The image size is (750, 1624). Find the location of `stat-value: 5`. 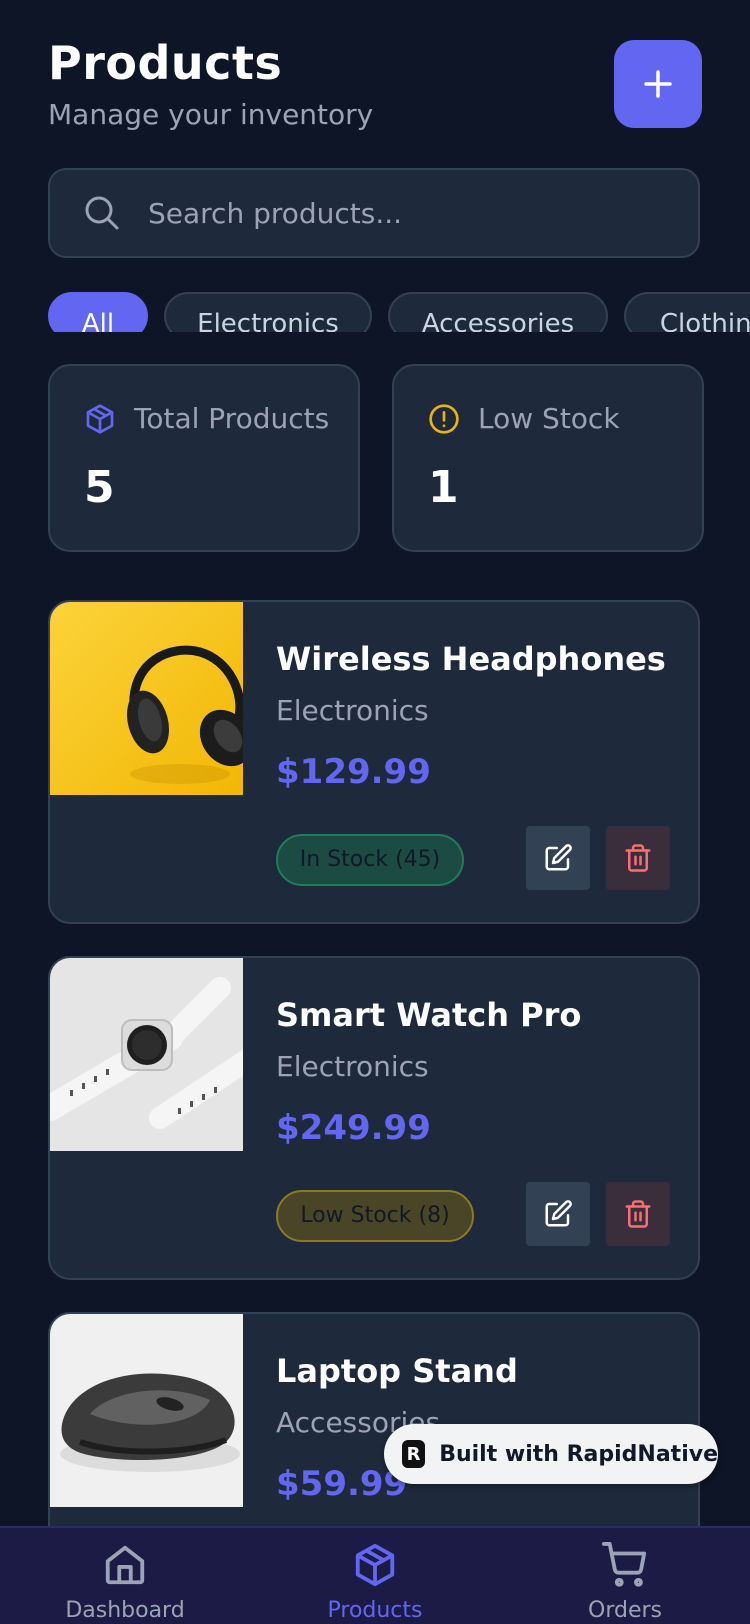

stat-value: 5 is located at coordinates (99, 487).